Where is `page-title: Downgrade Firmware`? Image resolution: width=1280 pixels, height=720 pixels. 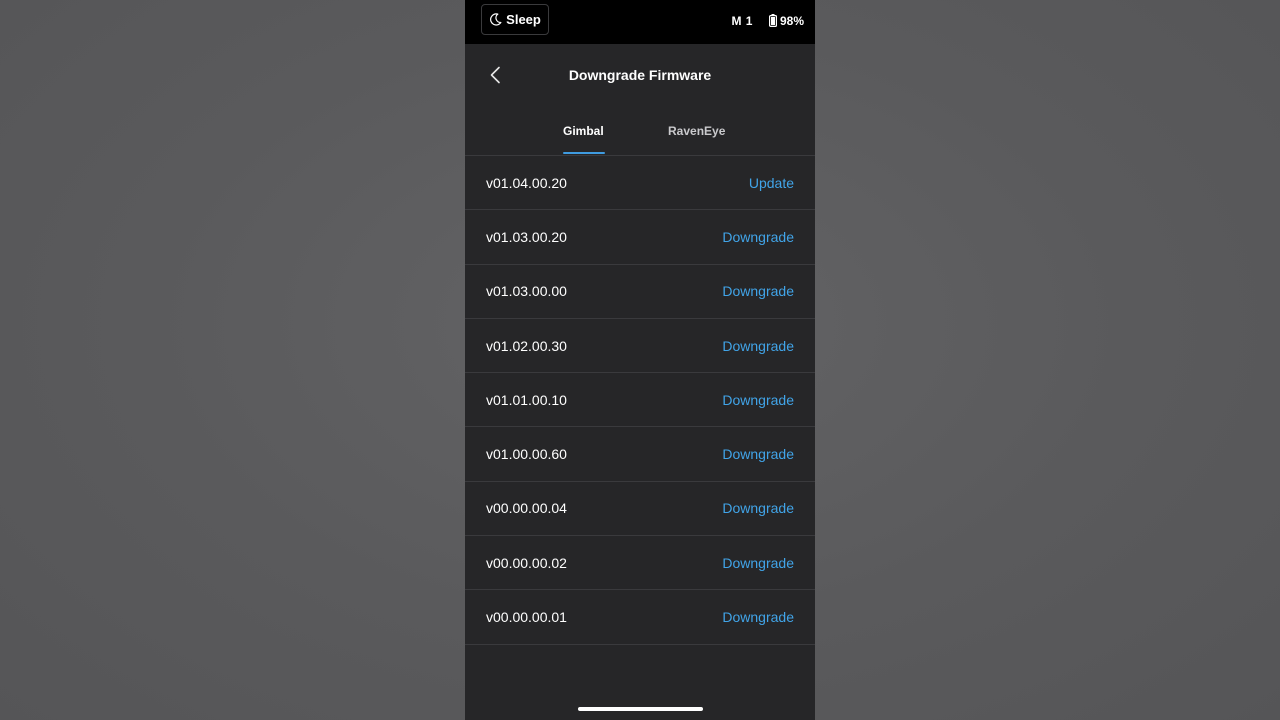 page-title: Downgrade Firmware is located at coordinates (640, 75).